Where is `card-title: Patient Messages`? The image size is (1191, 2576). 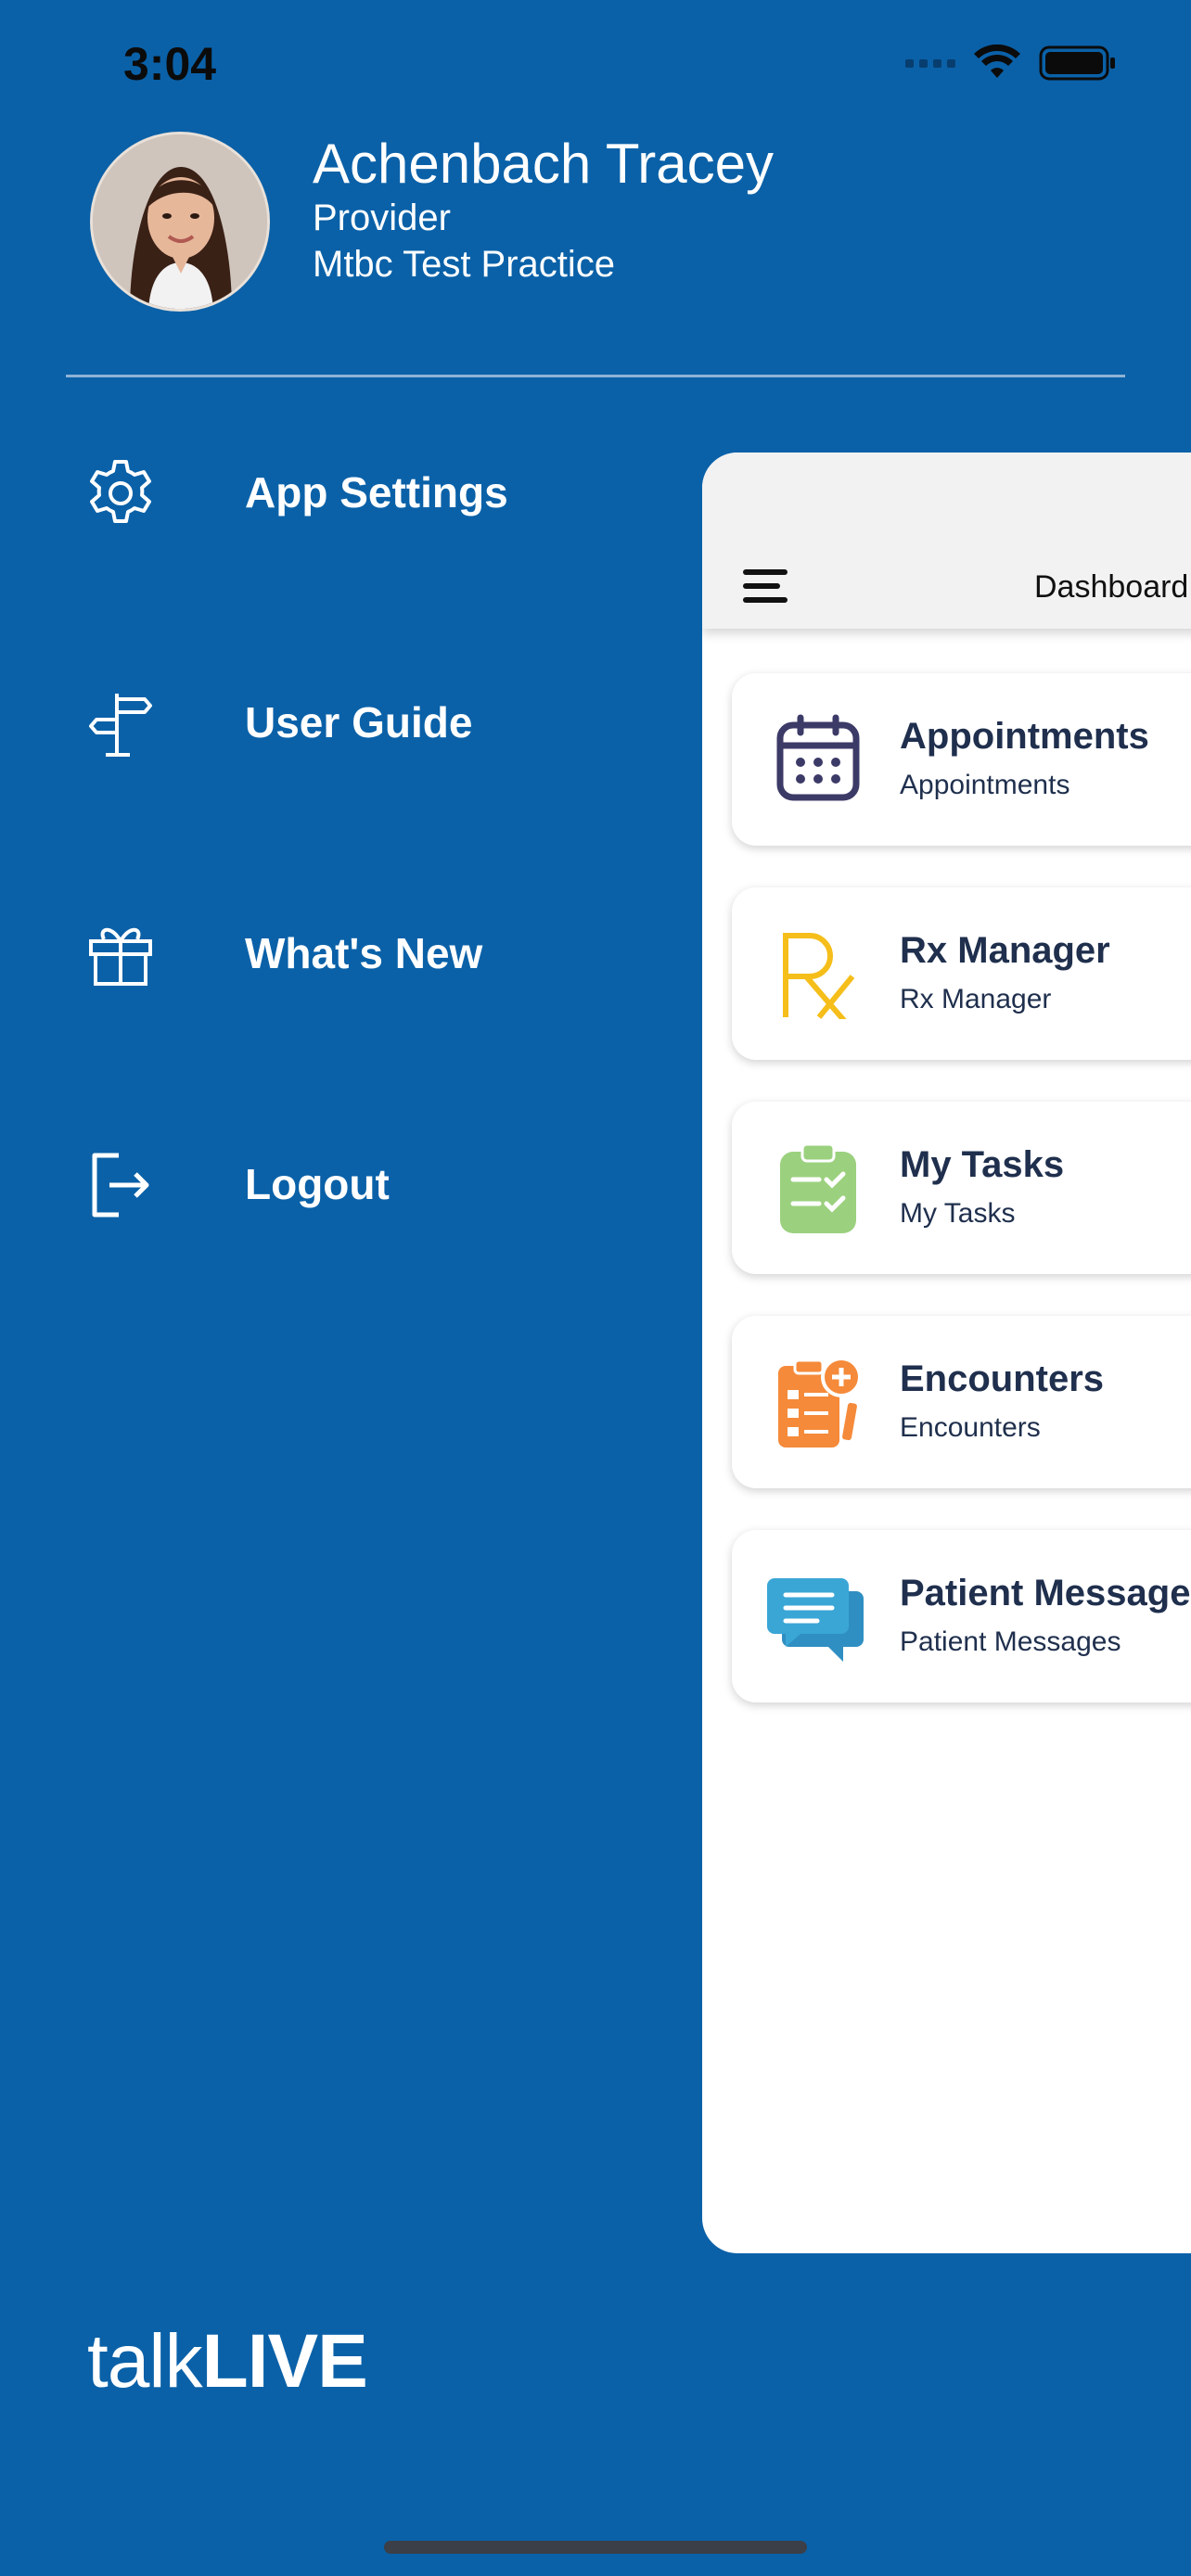
card-title: Patient Messages is located at coordinates (1045, 1593).